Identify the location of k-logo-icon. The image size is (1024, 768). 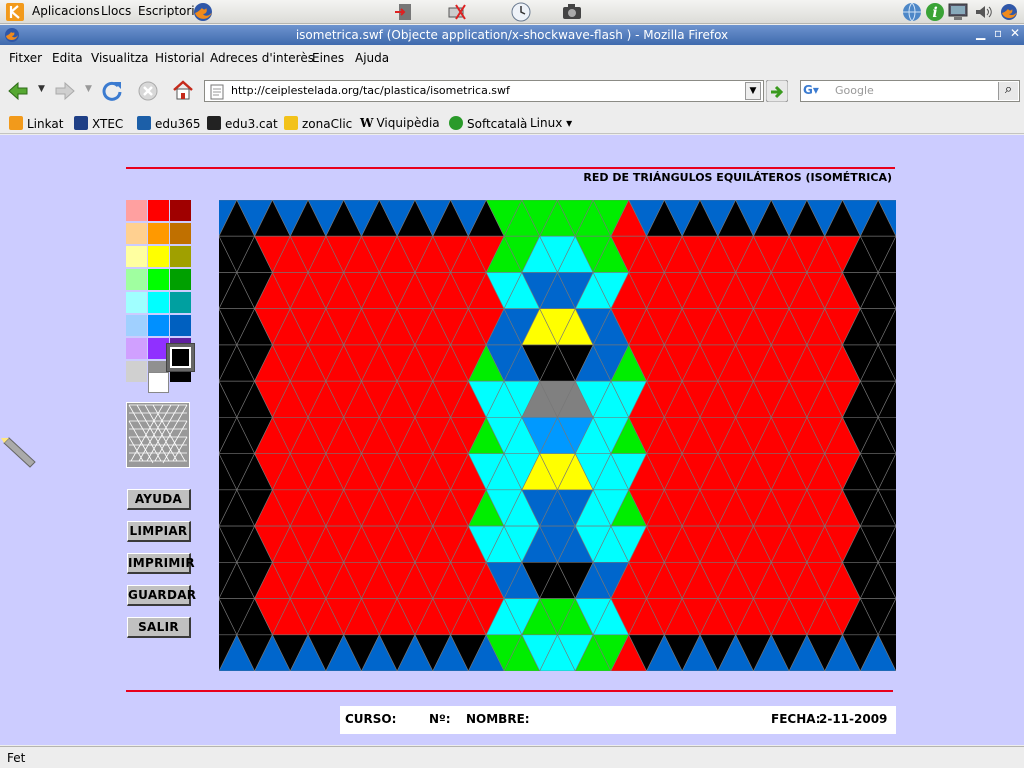
(15, 12).